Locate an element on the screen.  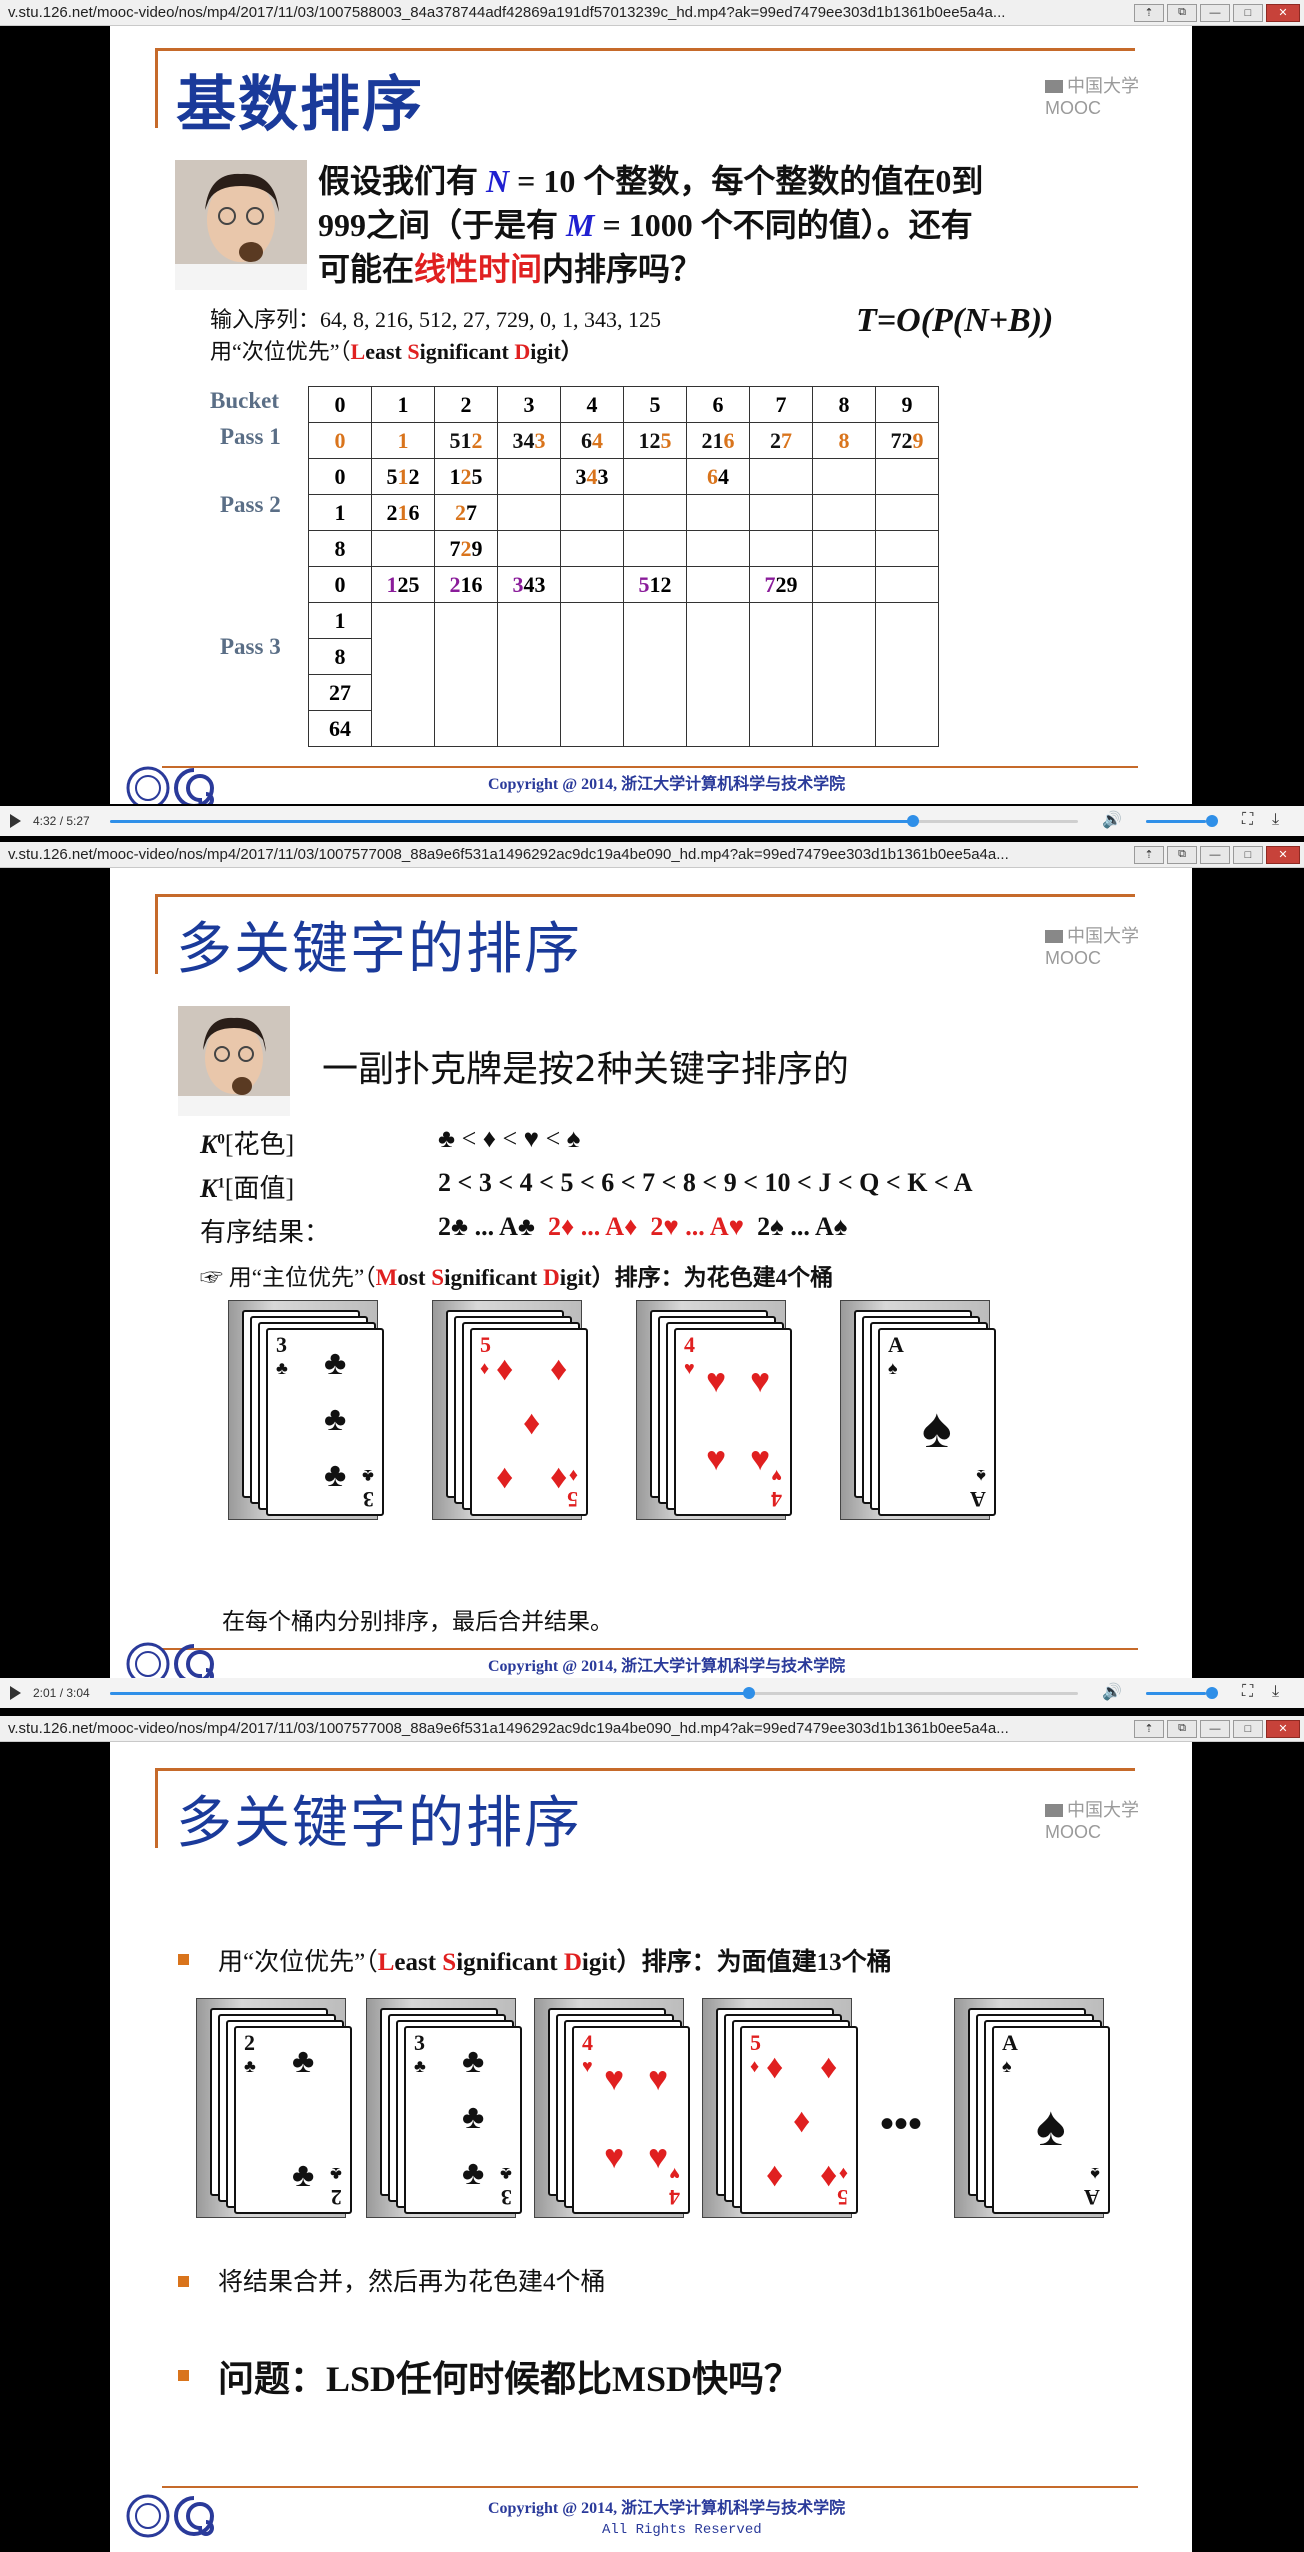
suit-pip-icon: ♠ is located at coordinates (1051, 2125).